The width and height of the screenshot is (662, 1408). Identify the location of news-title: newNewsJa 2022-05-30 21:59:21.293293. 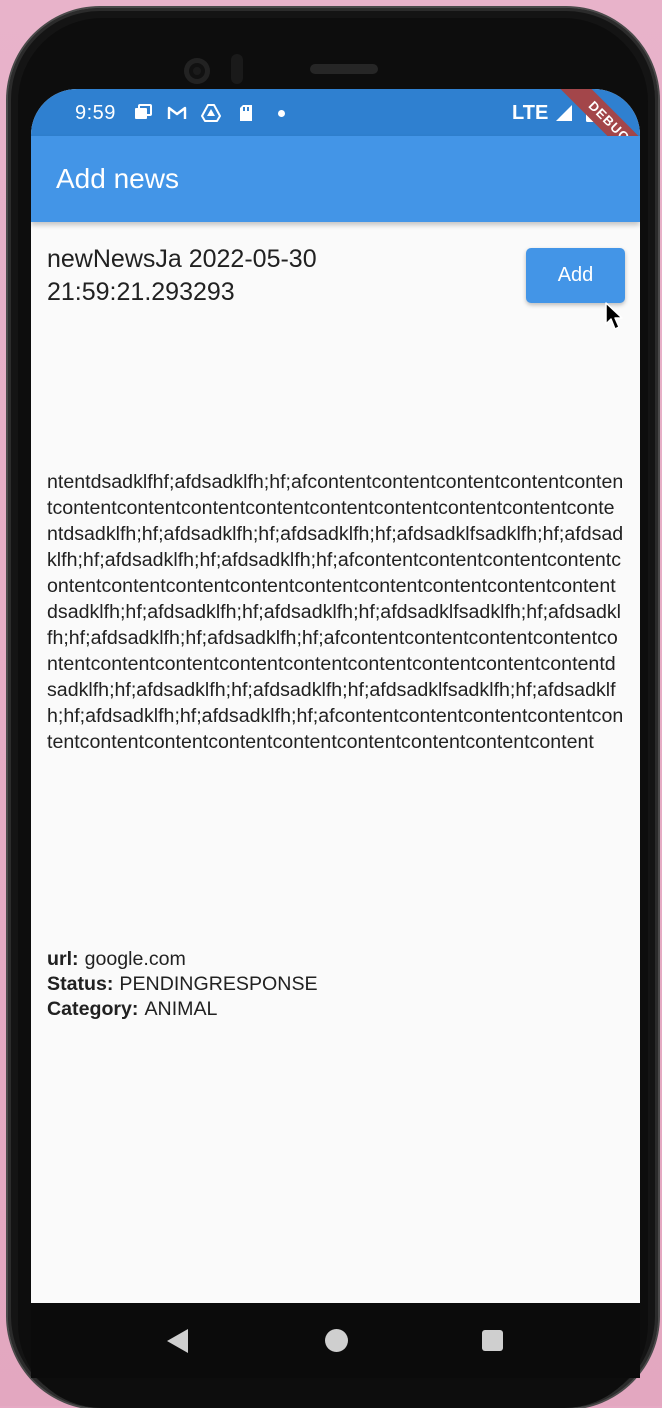
(182, 275).